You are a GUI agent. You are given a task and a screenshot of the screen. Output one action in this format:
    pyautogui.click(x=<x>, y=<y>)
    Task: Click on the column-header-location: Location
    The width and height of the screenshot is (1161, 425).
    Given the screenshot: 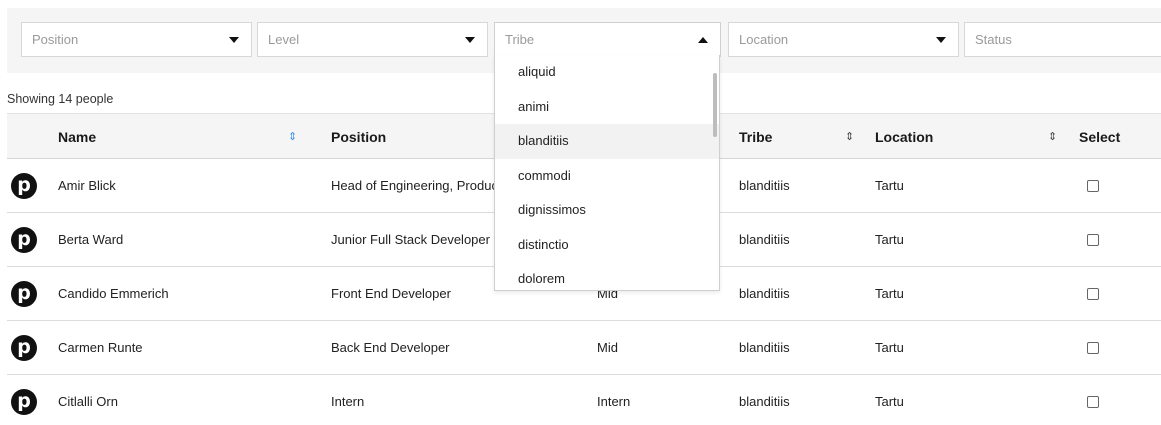 What is the action you would take?
    pyautogui.click(x=904, y=137)
    